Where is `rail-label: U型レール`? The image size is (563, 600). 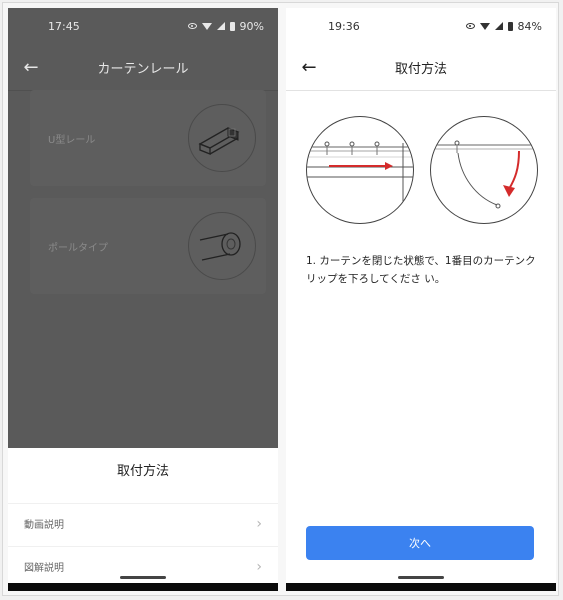 rail-label: U型レール is located at coordinates (72, 140).